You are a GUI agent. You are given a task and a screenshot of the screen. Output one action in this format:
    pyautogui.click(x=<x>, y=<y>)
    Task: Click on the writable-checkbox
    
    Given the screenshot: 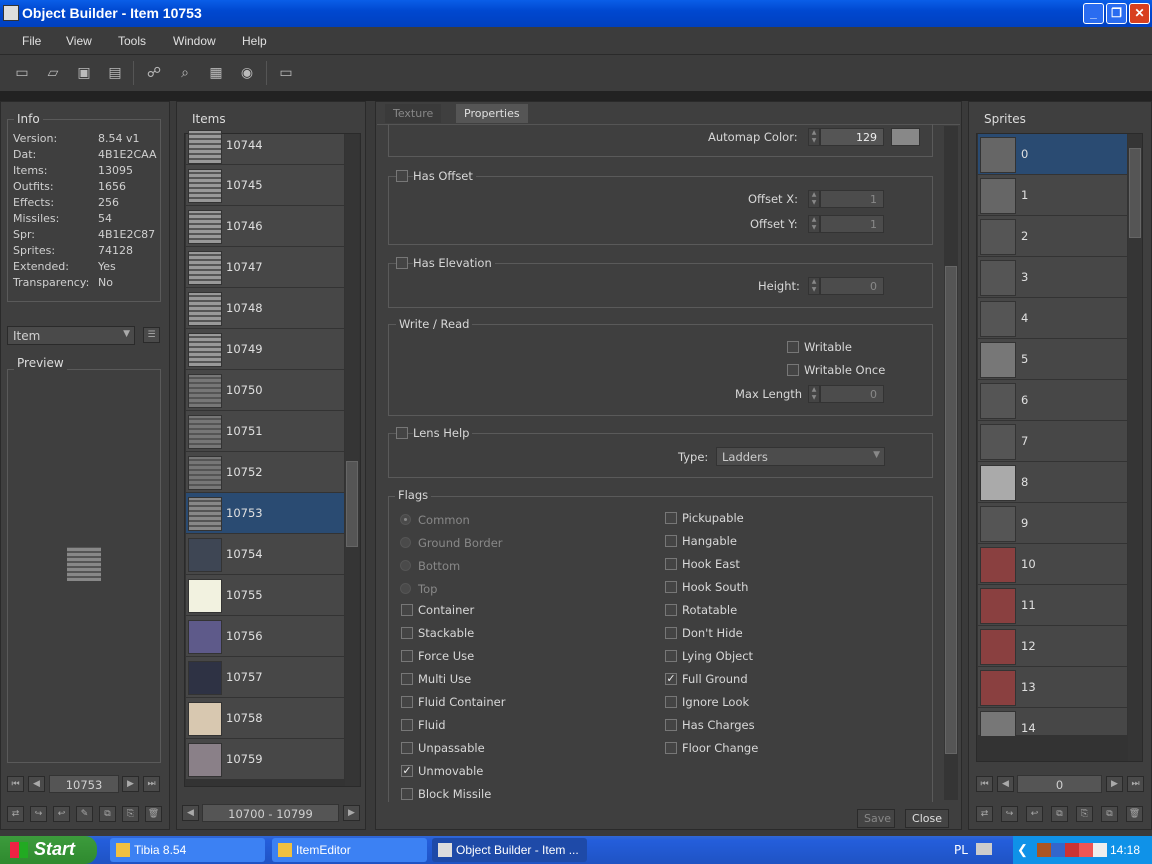 What is the action you would take?
    pyautogui.click(x=793, y=347)
    